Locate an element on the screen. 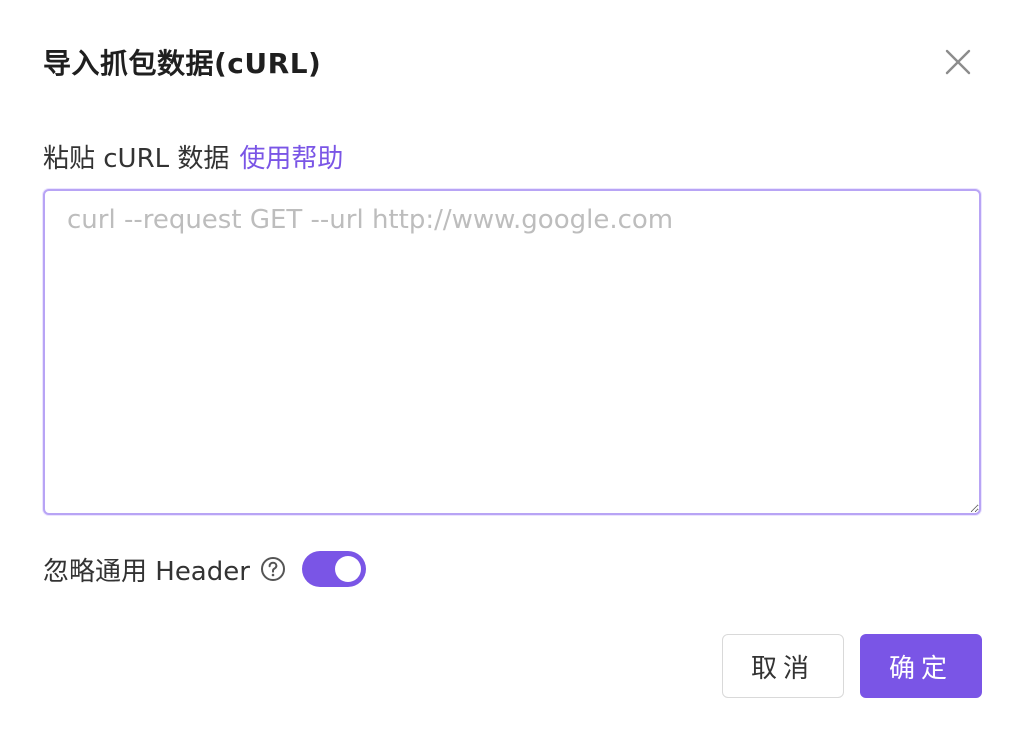 The width and height of the screenshot is (1022, 734). close-icon is located at coordinates (958, 62).